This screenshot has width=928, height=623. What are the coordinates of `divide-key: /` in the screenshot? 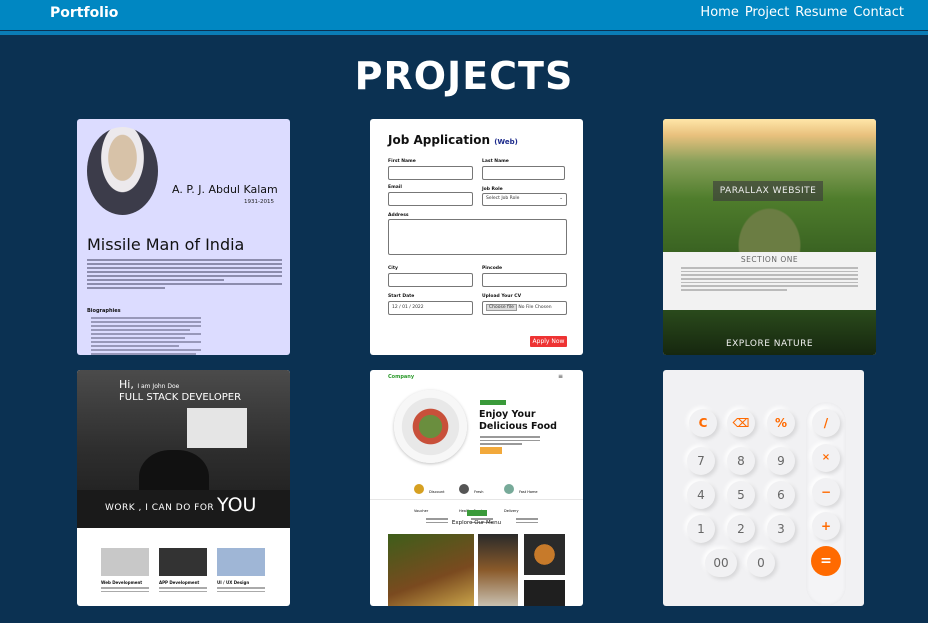 It's located at (826, 423).